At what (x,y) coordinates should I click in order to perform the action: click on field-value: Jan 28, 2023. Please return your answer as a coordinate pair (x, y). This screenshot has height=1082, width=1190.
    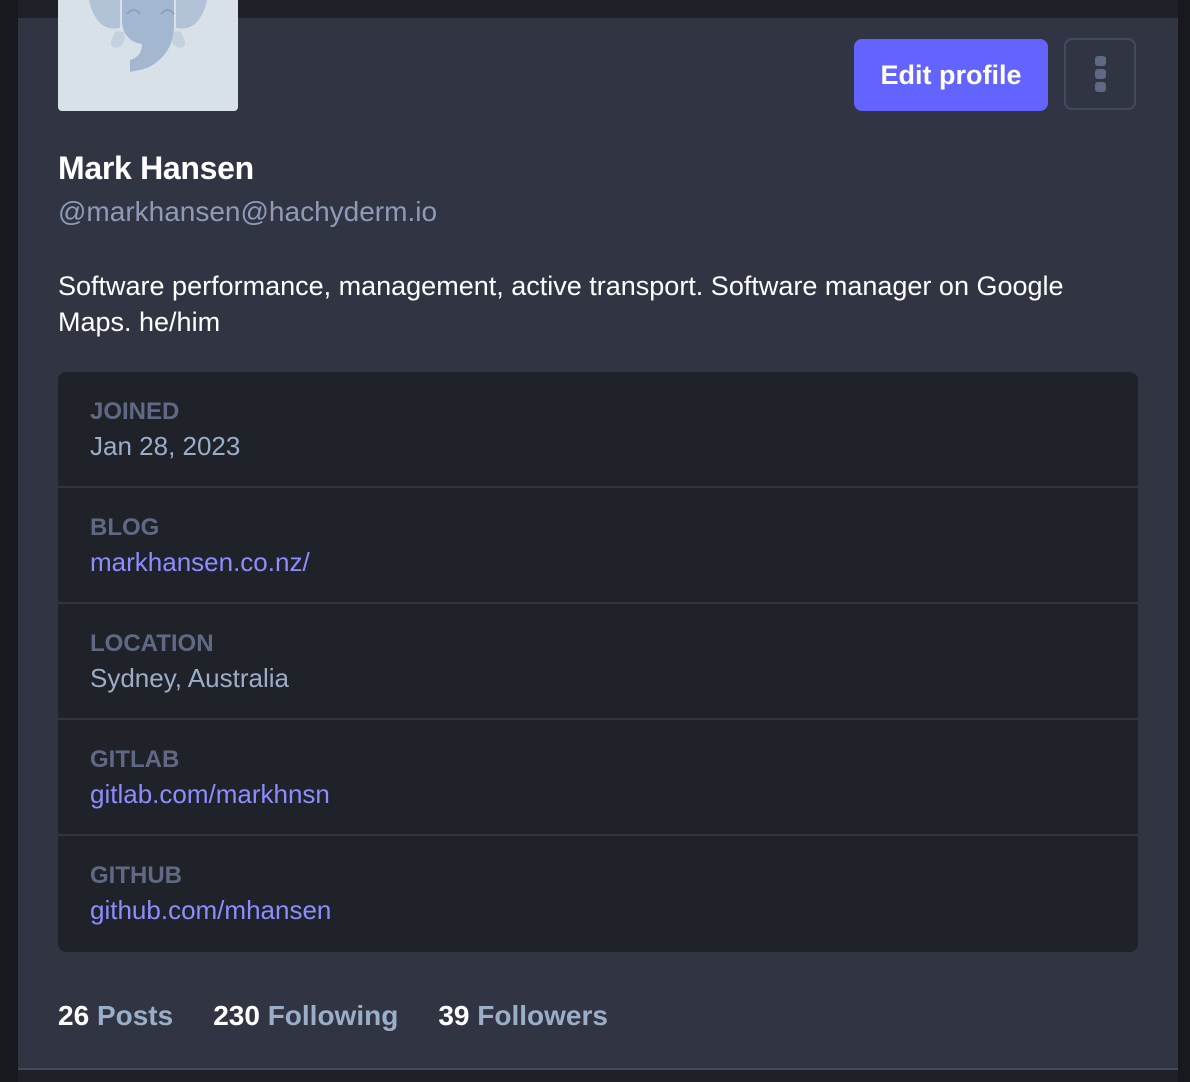
    Looking at the image, I should click on (165, 446).